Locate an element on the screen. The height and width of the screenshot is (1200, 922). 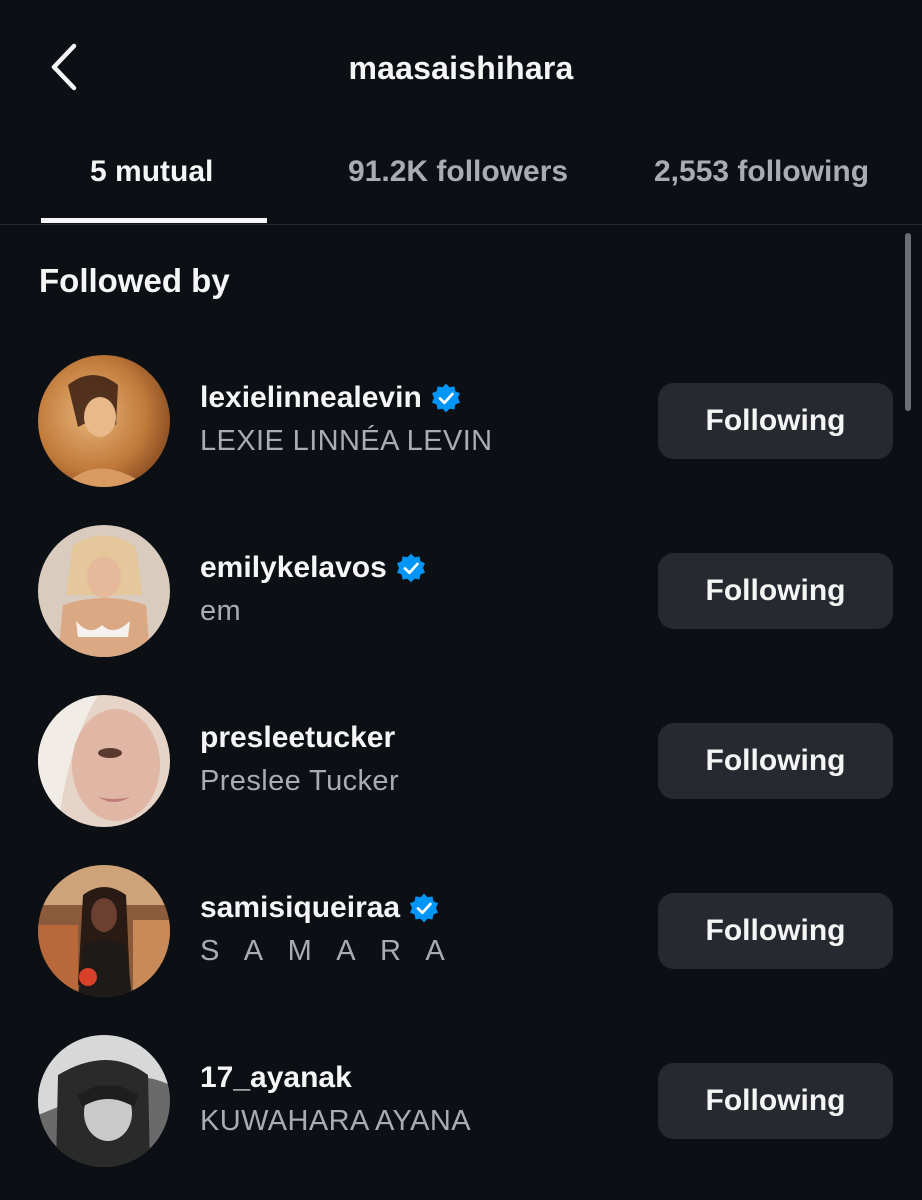
full-name: LEXIE LINNÉA LEVIN is located at coordinates (346, 441).